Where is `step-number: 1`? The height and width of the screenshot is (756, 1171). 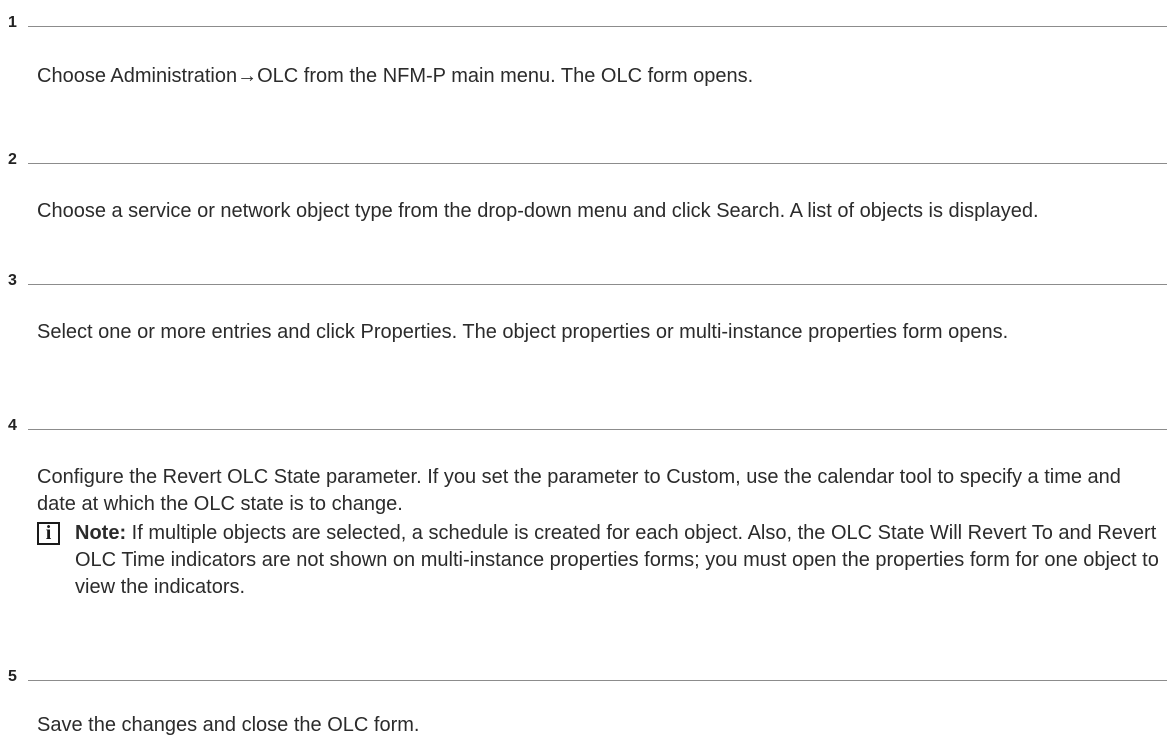 step-number: 1 is located at coordinates (12, 22).